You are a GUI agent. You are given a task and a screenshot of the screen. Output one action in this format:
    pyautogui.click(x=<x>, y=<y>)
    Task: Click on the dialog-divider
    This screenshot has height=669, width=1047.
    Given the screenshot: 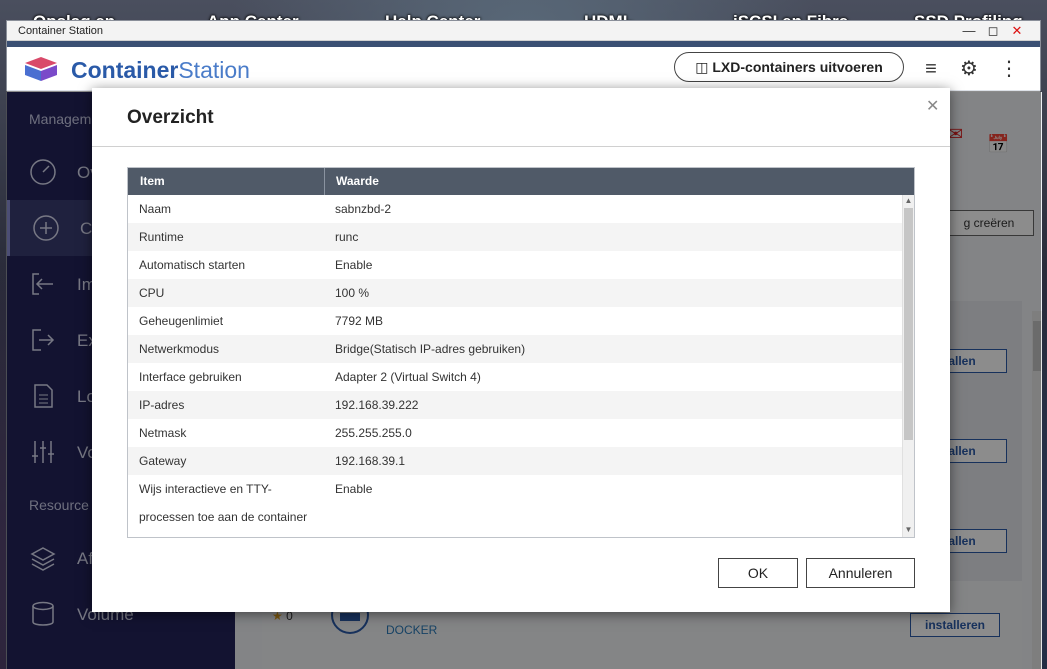 What is the action you would take?
    pyautogui.click(x=521, y=146)
    